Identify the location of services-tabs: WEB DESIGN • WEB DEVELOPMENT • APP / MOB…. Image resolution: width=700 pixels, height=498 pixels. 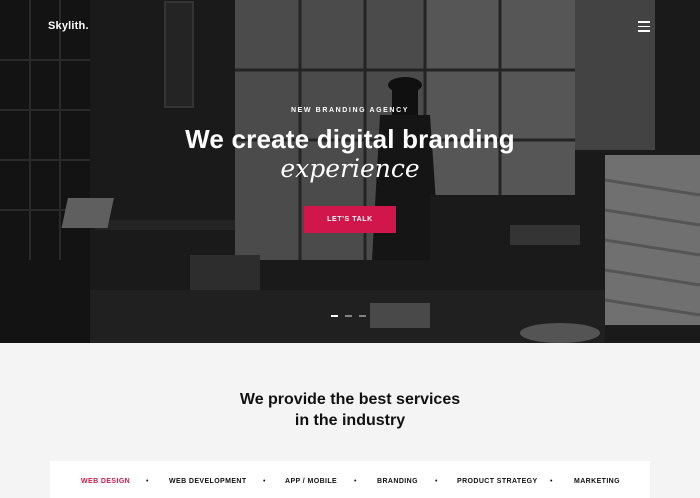
(350, 479).